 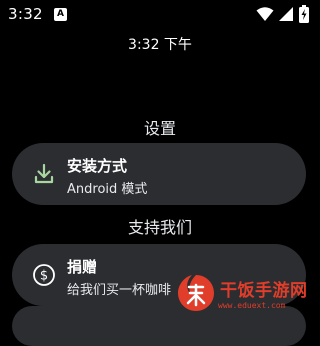 I want to click on watermark-url: www.eduext.com, so click(x=252, y=305).